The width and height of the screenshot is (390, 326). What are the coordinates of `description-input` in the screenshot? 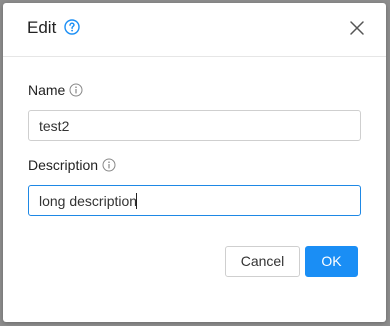 It's located at (194, 200).